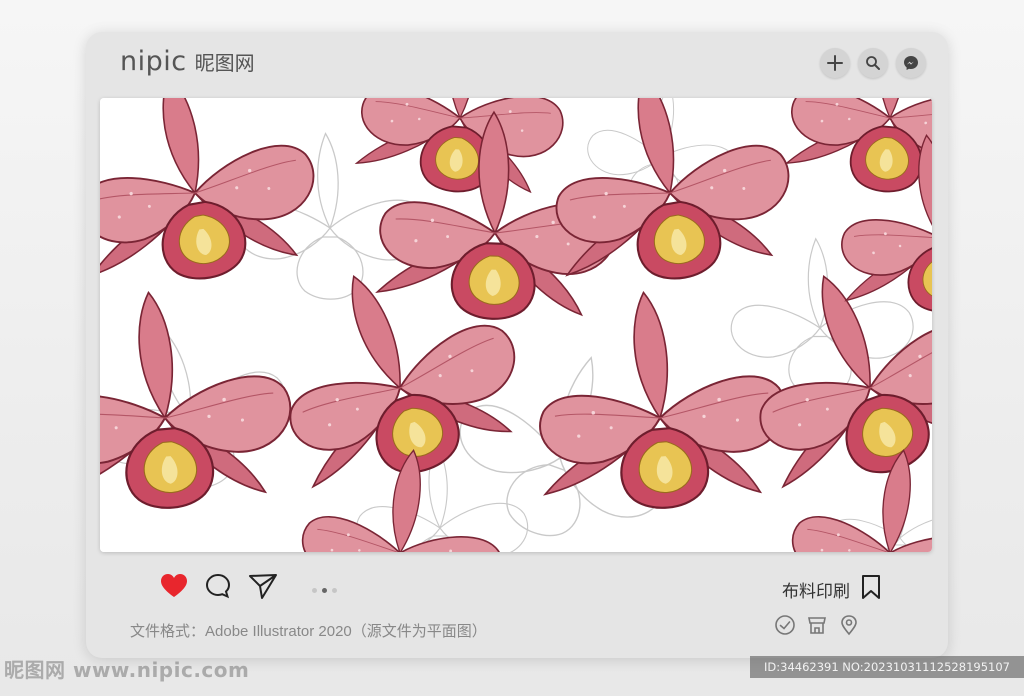  Describe the element at coordinates (911, 63) in the screenshot. I see `messenger-icon` at that location.